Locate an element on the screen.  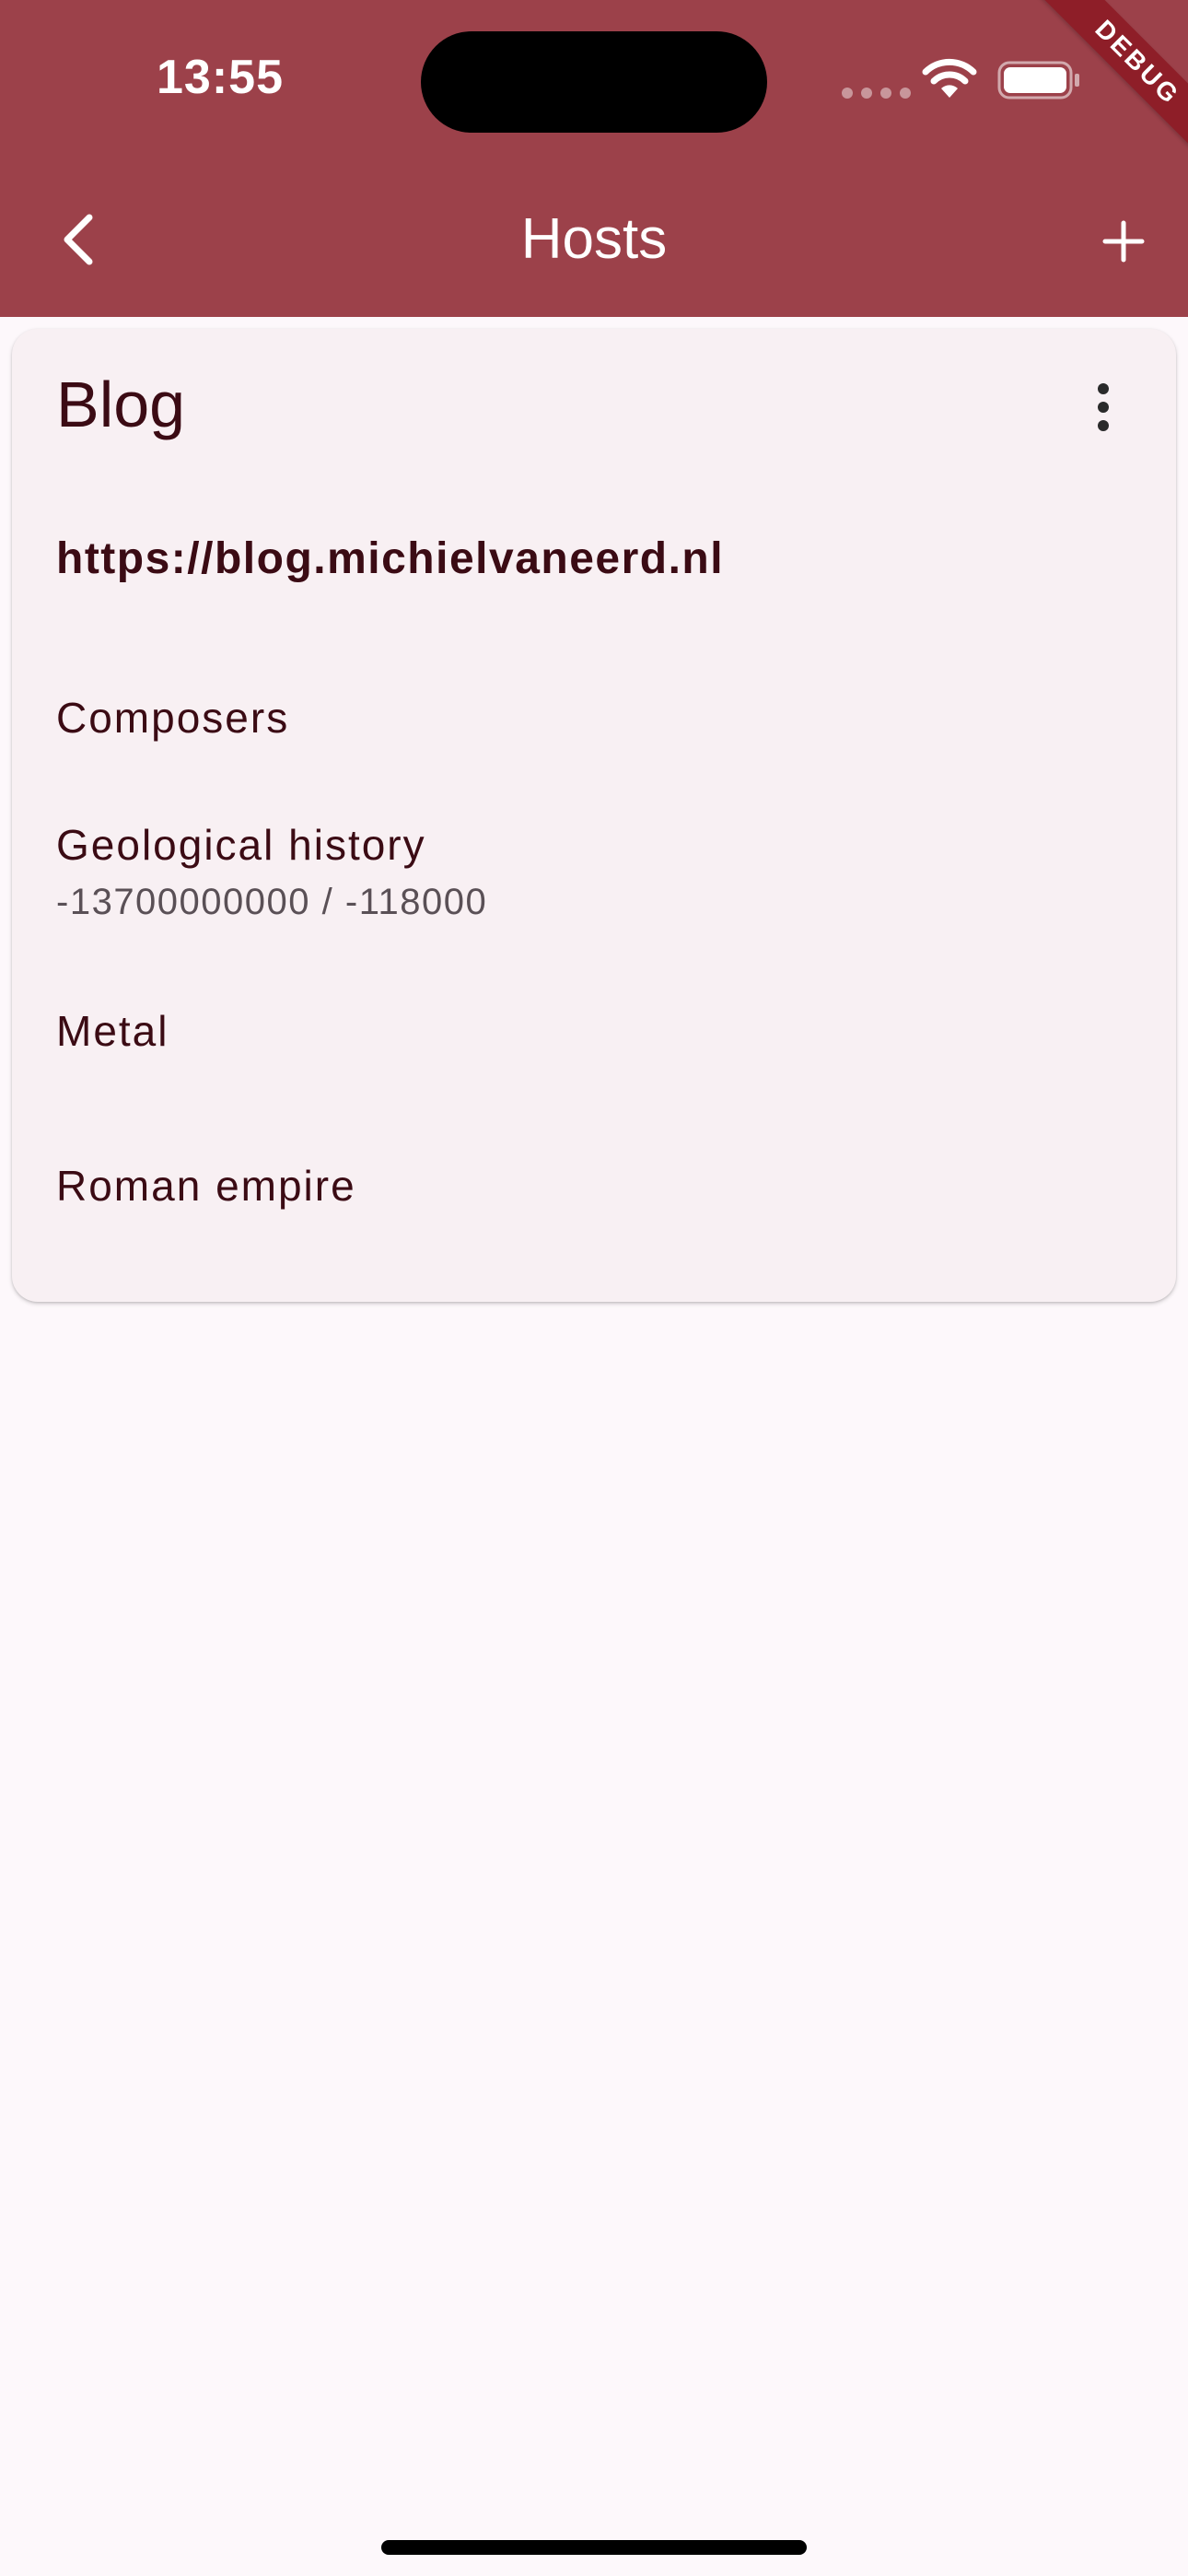
dynamic-island is located at coordinates (594, 82).